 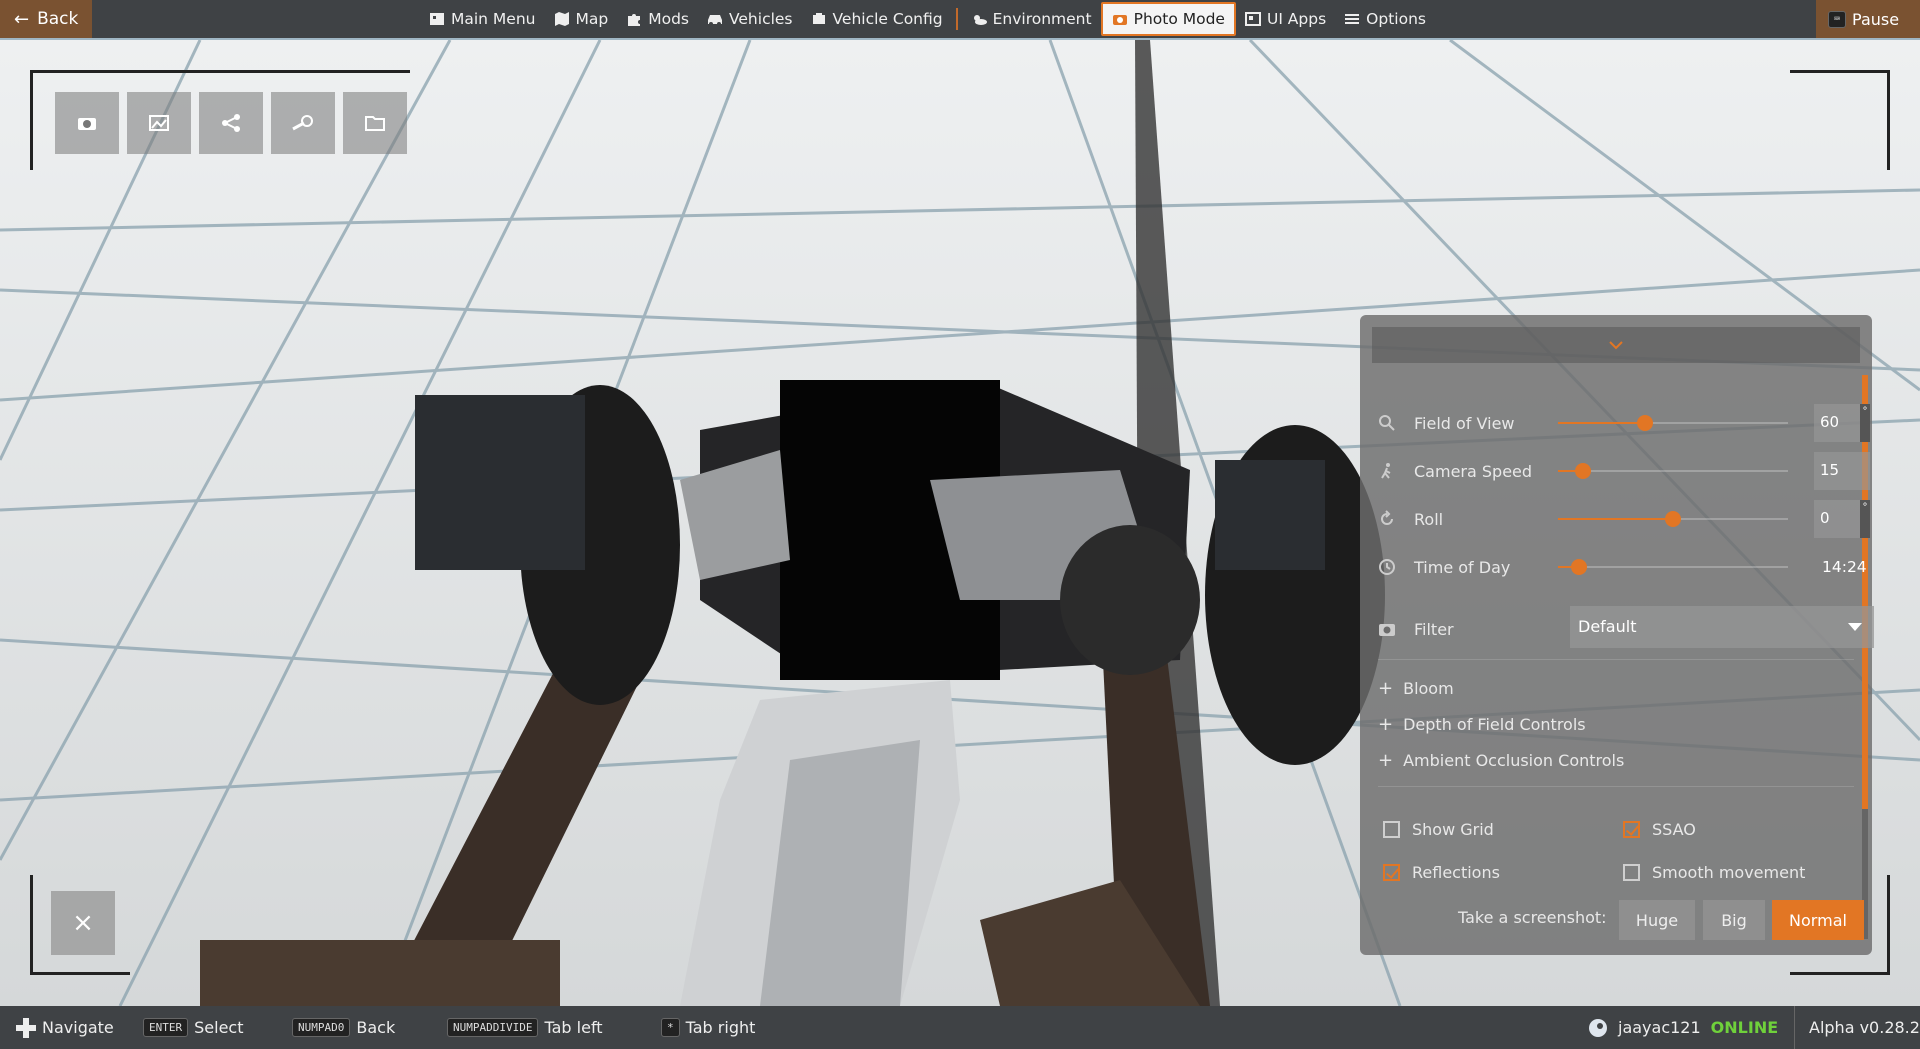 I want to click on photo-tools, so click(x=231, y=123).